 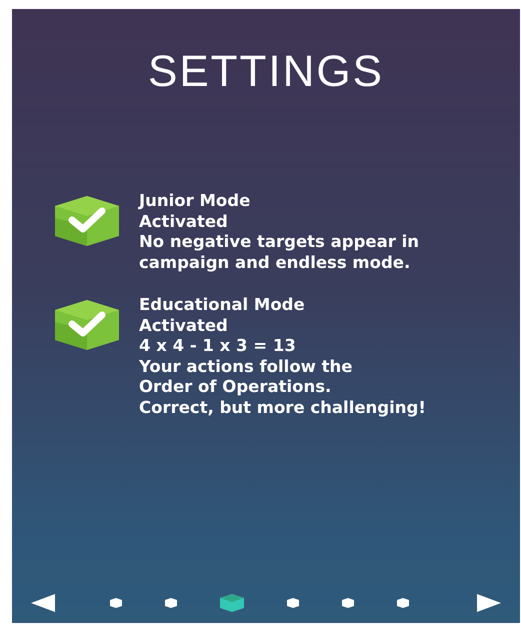 What do you see at coordinates (222, 305) in the screenshot?
I see `option-title: Educational Mode` at bounding box center [222, 305].